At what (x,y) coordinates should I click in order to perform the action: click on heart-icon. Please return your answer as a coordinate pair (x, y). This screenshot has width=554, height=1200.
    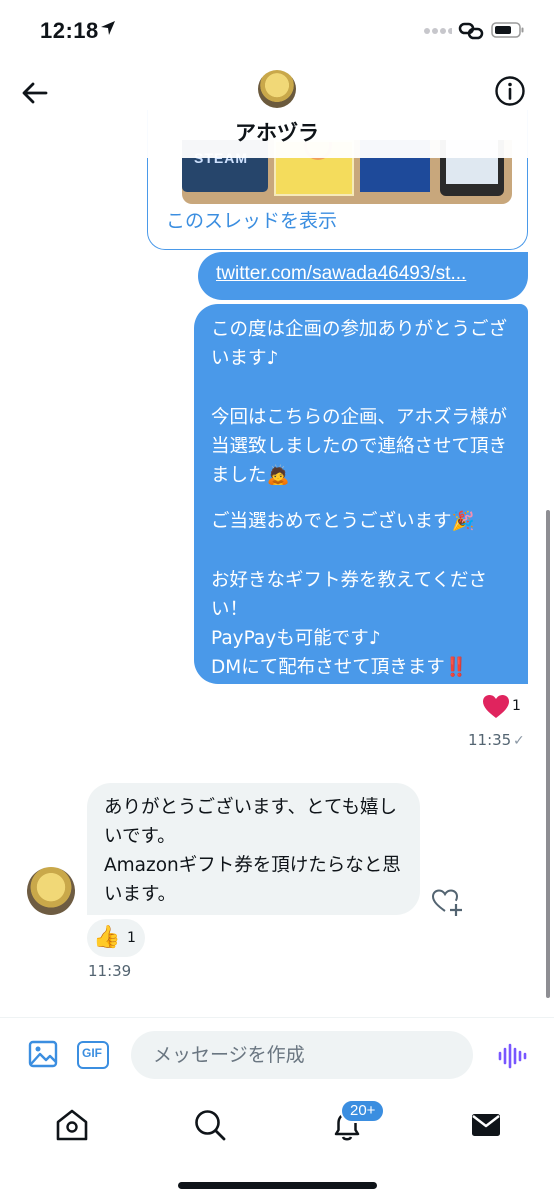
    Looking at the image, I should click on (496, 706).